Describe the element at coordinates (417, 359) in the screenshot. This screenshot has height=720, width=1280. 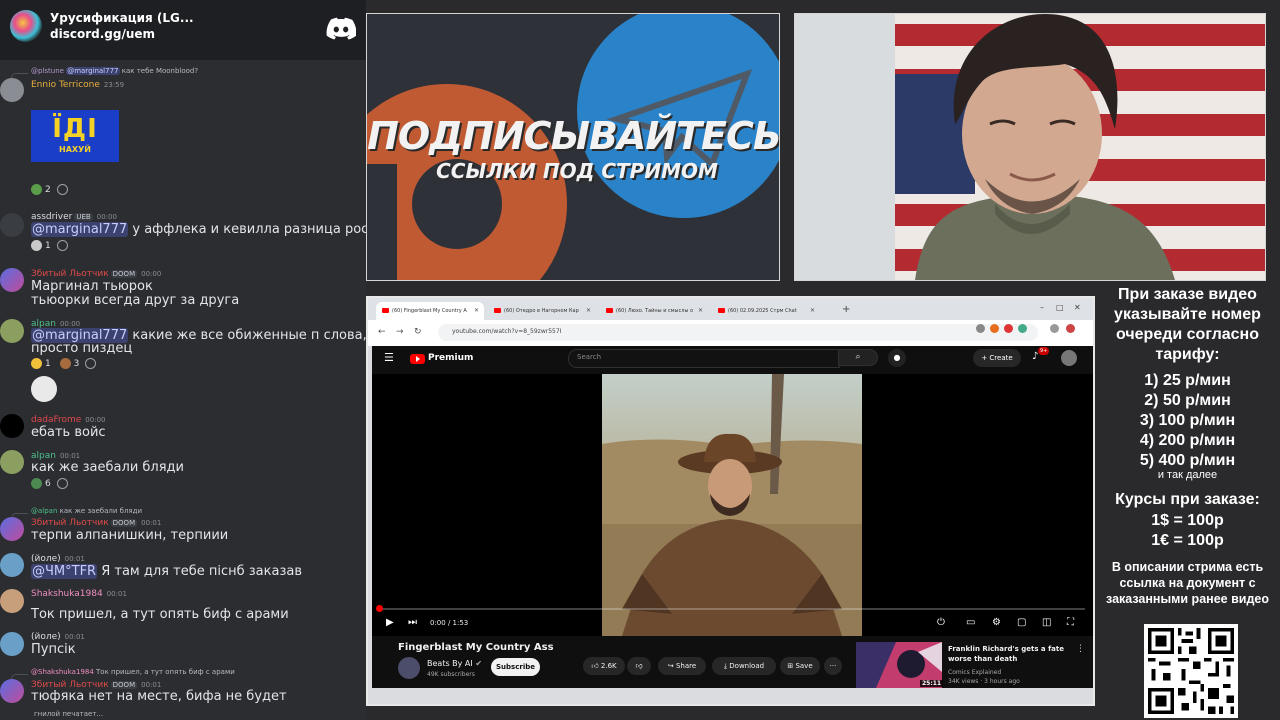
I see `youtube-logo-icon` at that location.